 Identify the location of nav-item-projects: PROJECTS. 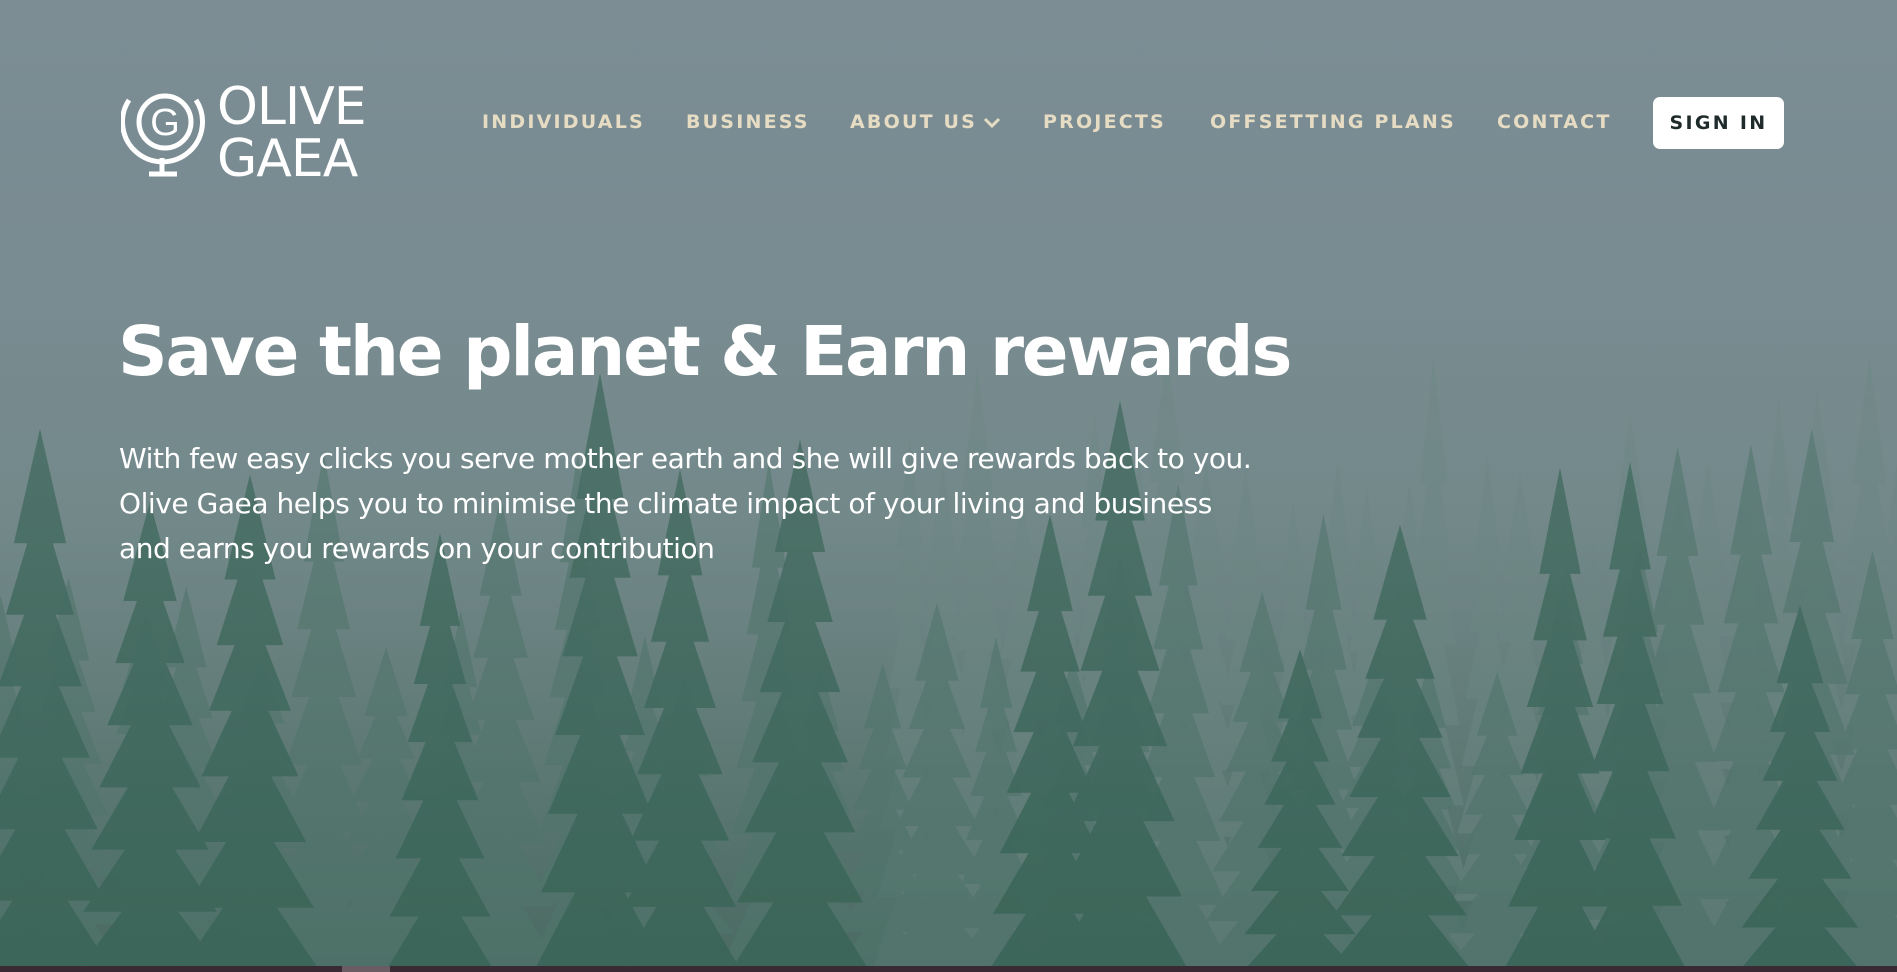
(1104, 122).